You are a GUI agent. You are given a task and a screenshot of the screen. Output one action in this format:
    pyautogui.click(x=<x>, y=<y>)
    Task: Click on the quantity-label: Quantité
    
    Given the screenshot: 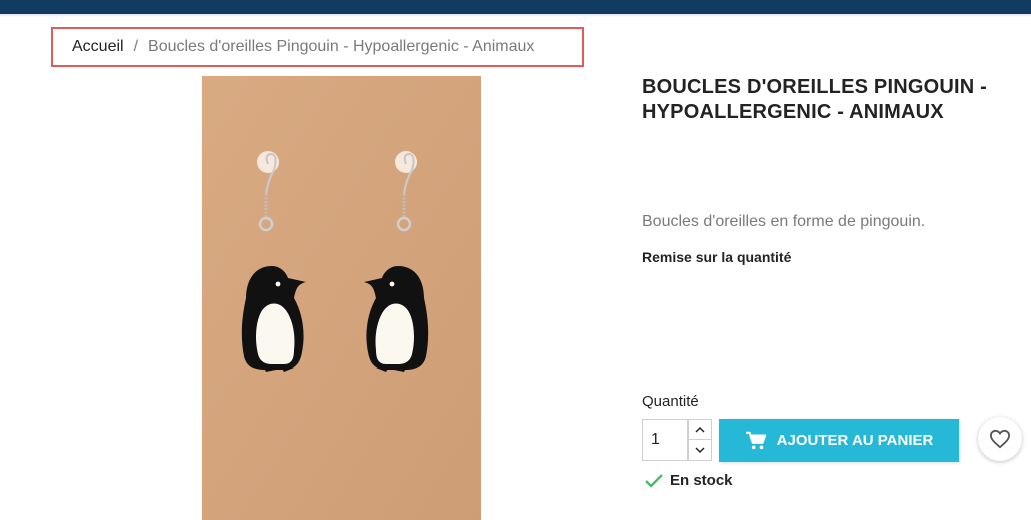 What is the action you would take?
    pyautogui.click(x=670, y=401)
    